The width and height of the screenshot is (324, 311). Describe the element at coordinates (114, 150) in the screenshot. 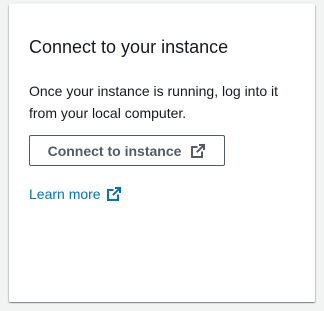

I see `connect-button-label: Connect to instance` at that location.